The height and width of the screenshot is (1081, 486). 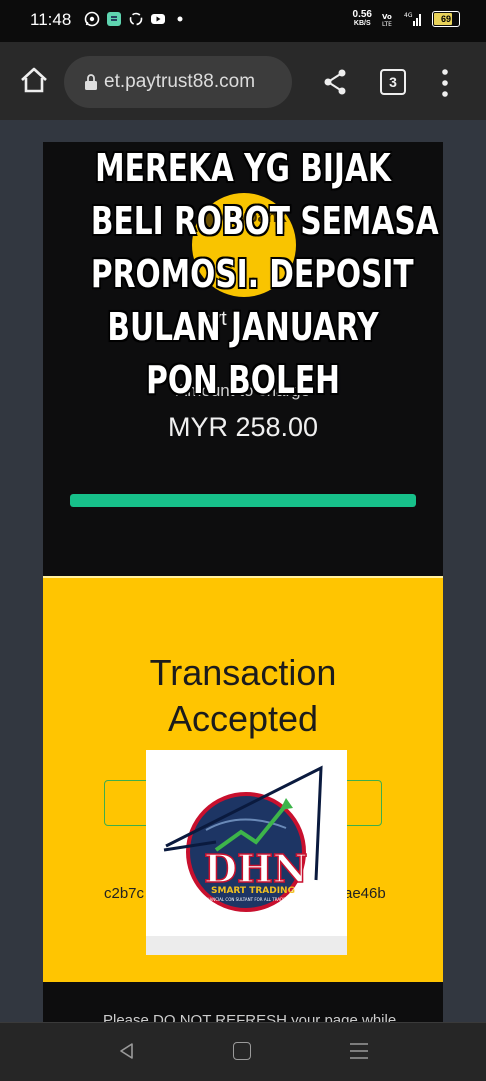 What do you see at coordinates (335, 82) in the screenshot?
I see `share-icon` at bounding box center [335, 82].